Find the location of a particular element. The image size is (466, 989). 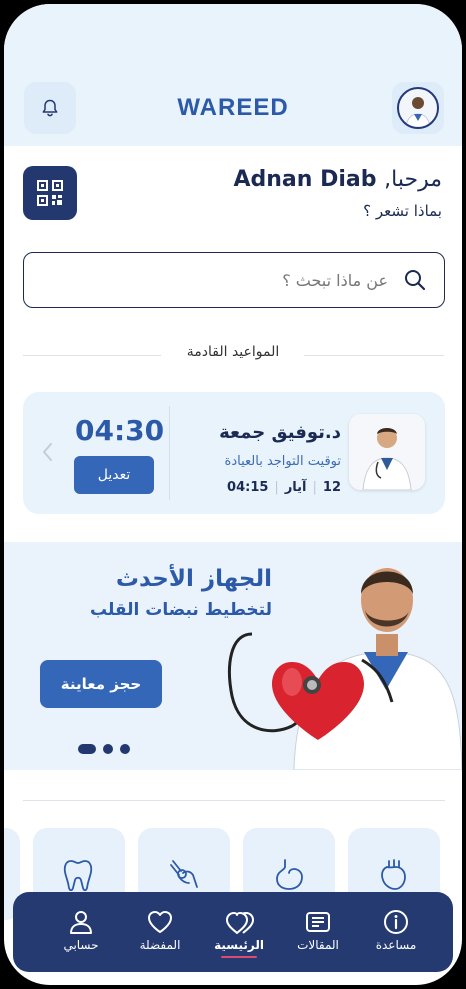

heart-organ-icon is located at coordinates (393, 874).